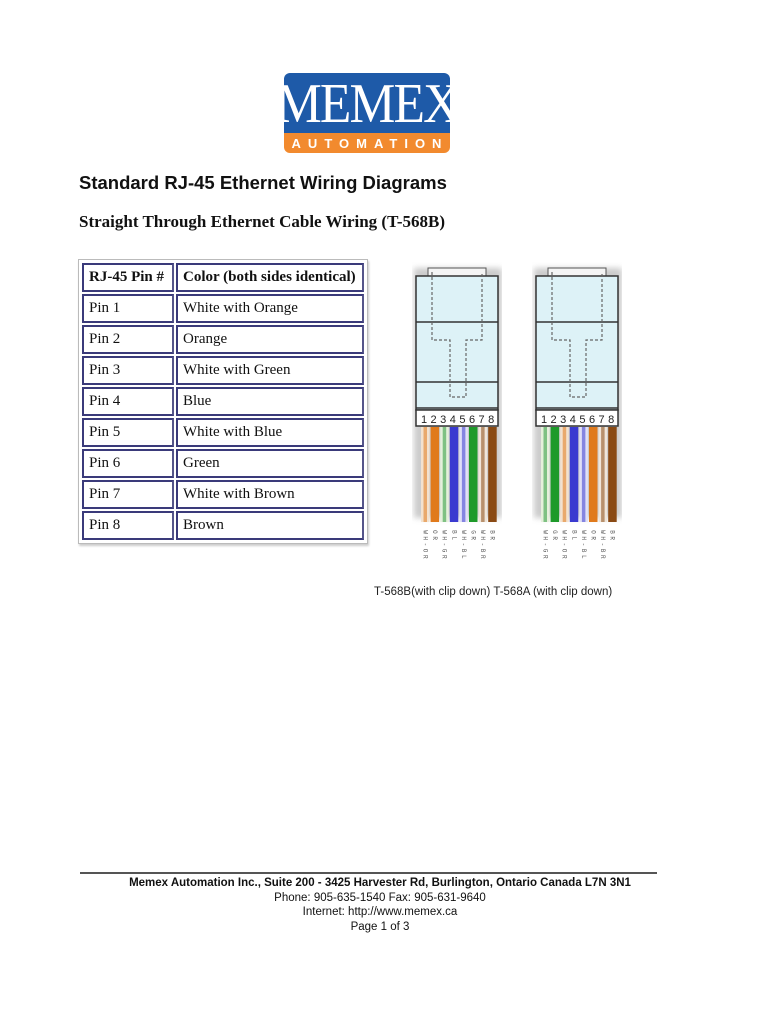 This screenshot has width=768, height=1024. Describe the element at coordinates (554, 420) in the screenshot. I see `pin-number: 2` at that location.